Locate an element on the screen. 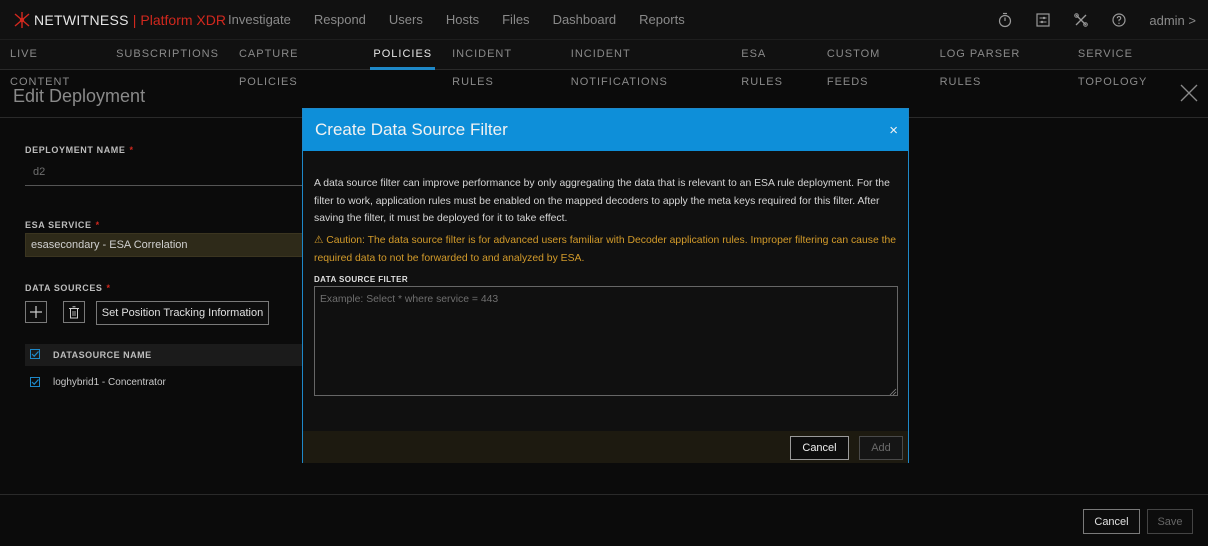  tab-esa-rules: ESA RULES is located at coordinates (774, 64).